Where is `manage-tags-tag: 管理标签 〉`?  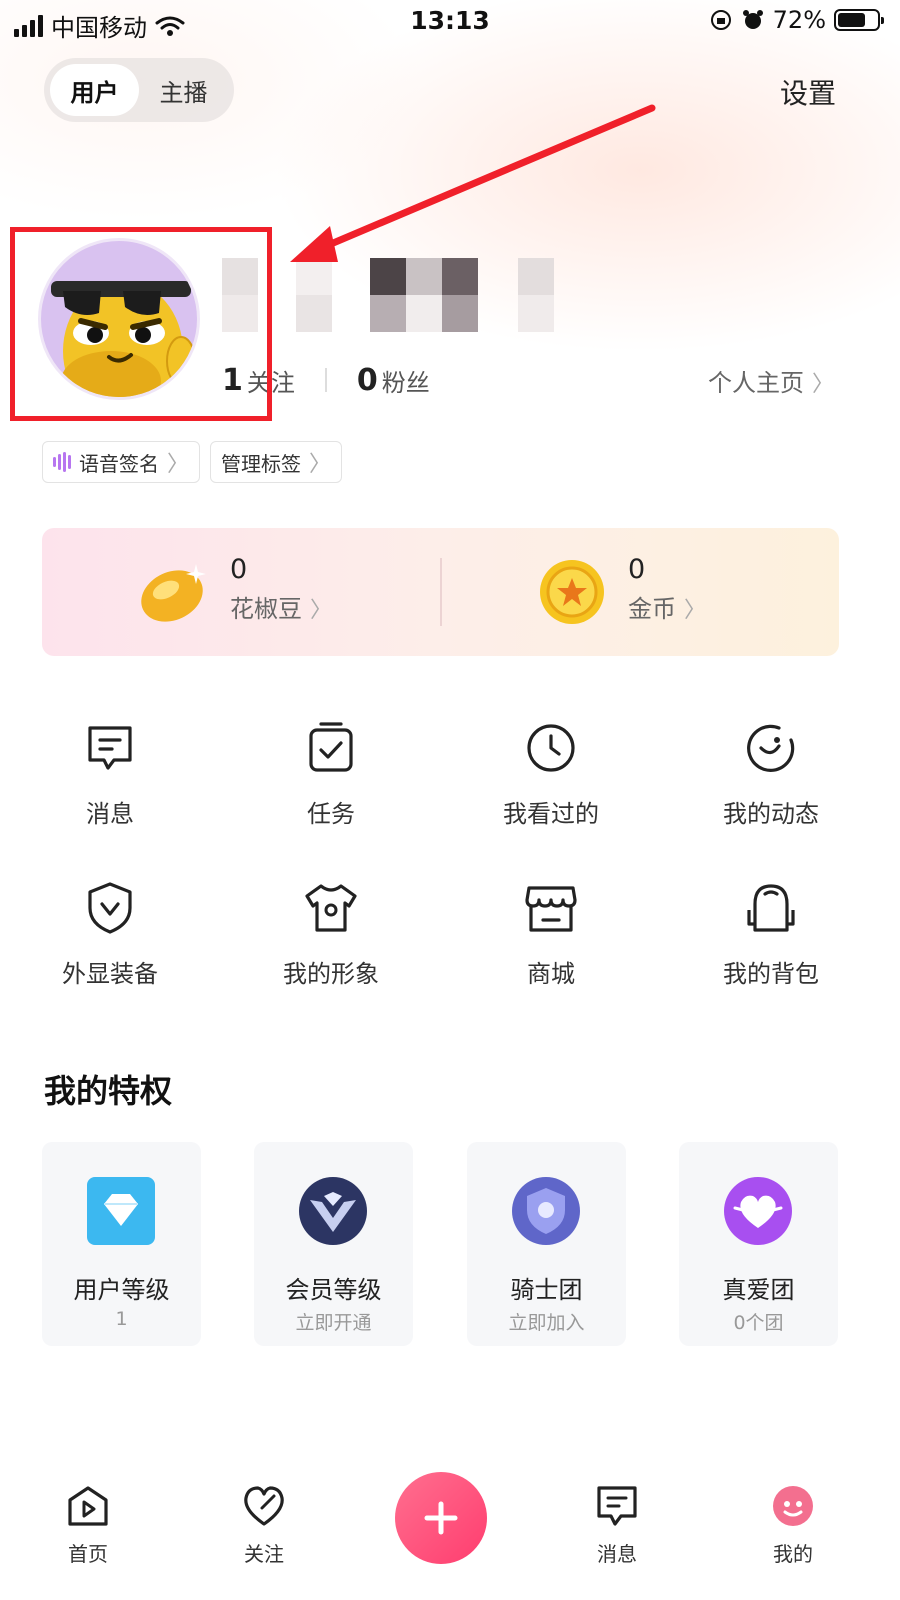 manage-tags-tag: 管理标签 〉 is located at coordinates (276, 462).